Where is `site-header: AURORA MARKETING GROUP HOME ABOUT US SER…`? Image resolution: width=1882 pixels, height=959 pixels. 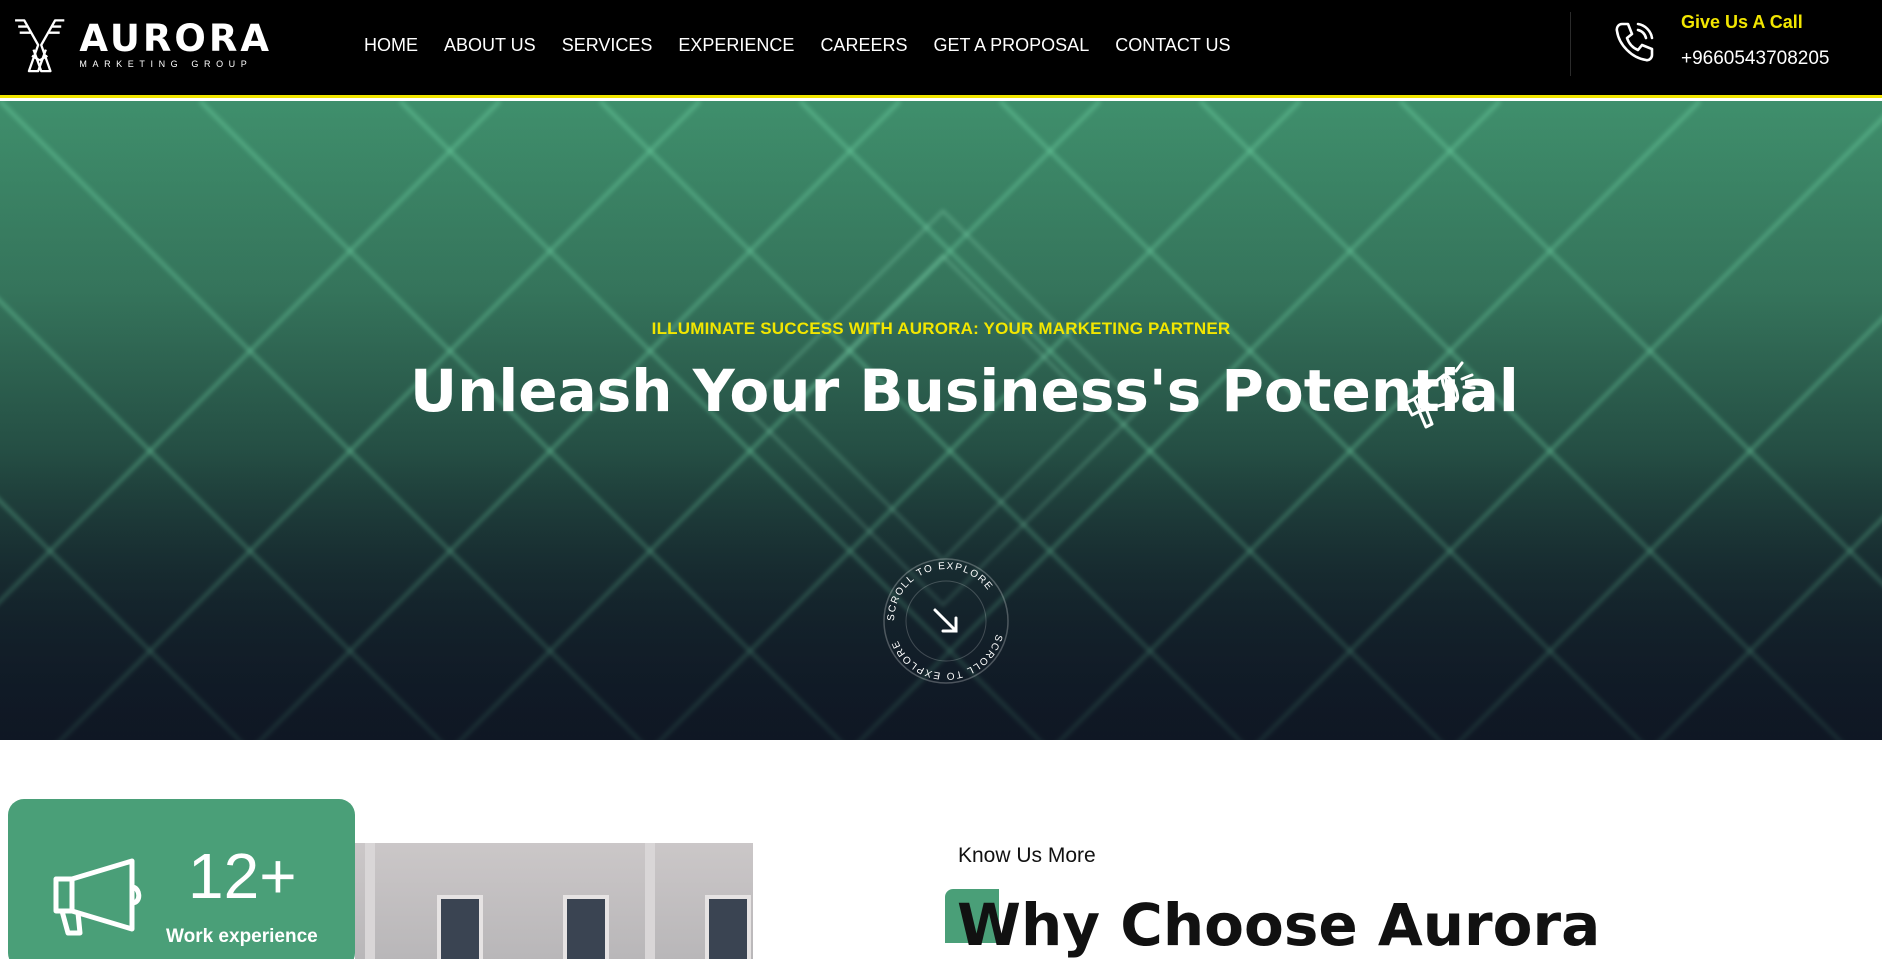
site-header: AURORA MARKETING GROUP HOME ABOUT US SER… is located at coordinates (941, 49).